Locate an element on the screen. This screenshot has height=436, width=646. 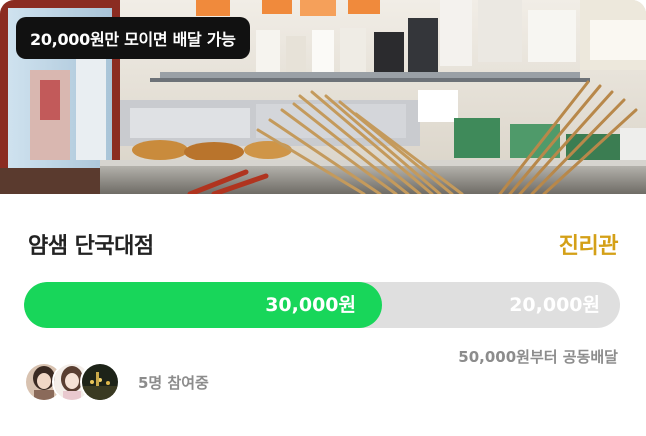
delivery-threshold-badge: 20,000원 만 모이면 배달 가능 is located at coordinates (133, 38).